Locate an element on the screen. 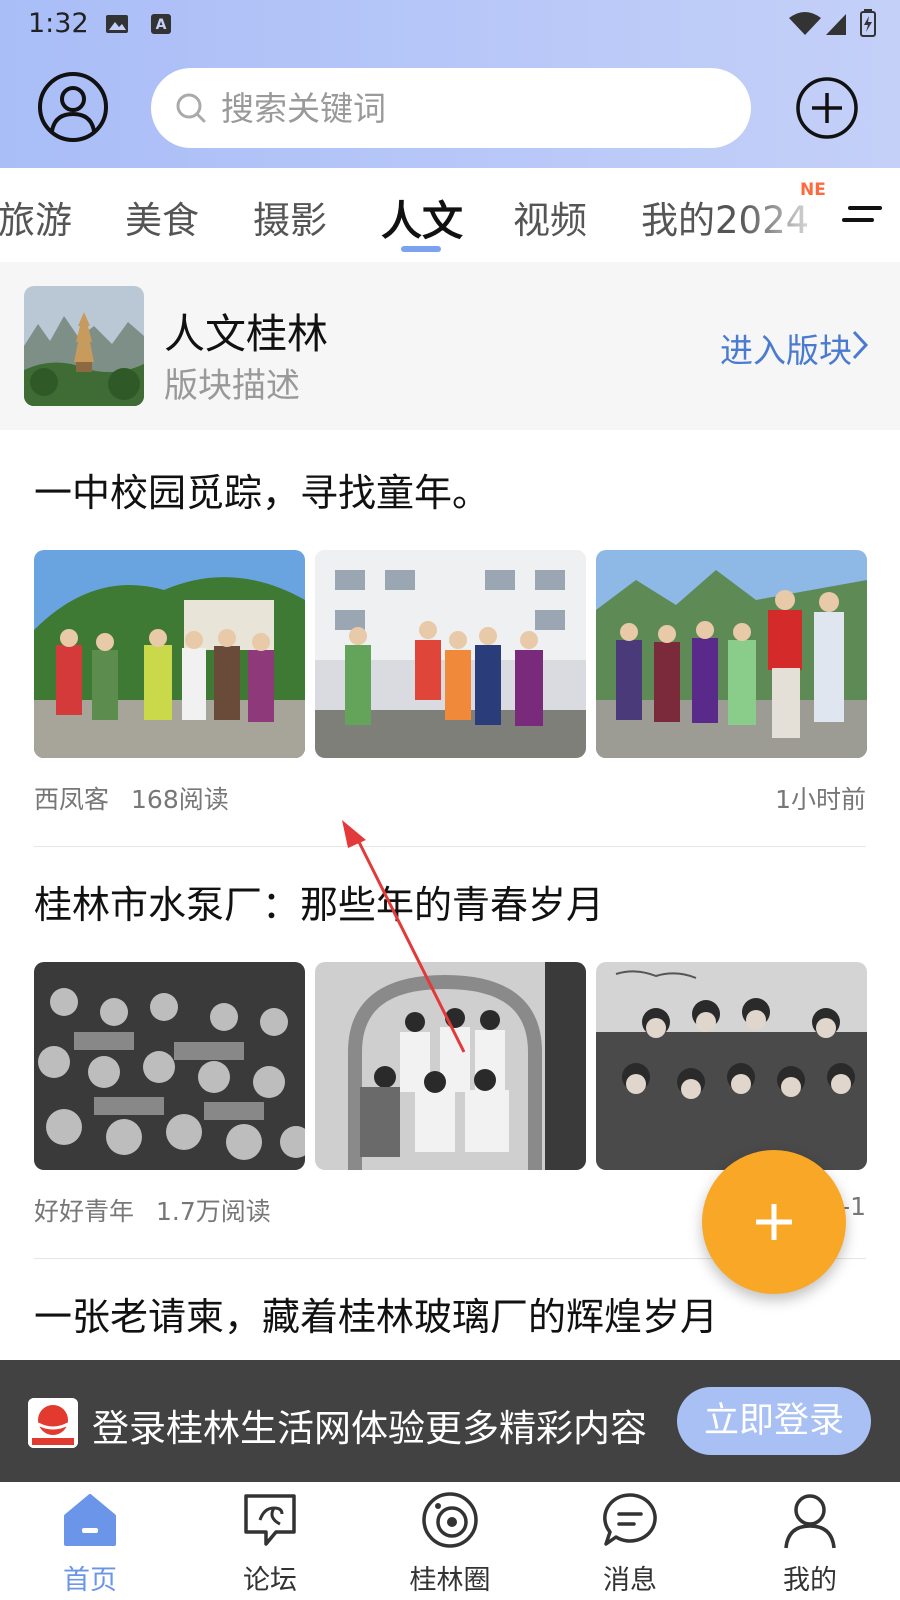  post-time: 1小时前 is located at coordinates (820, 799).